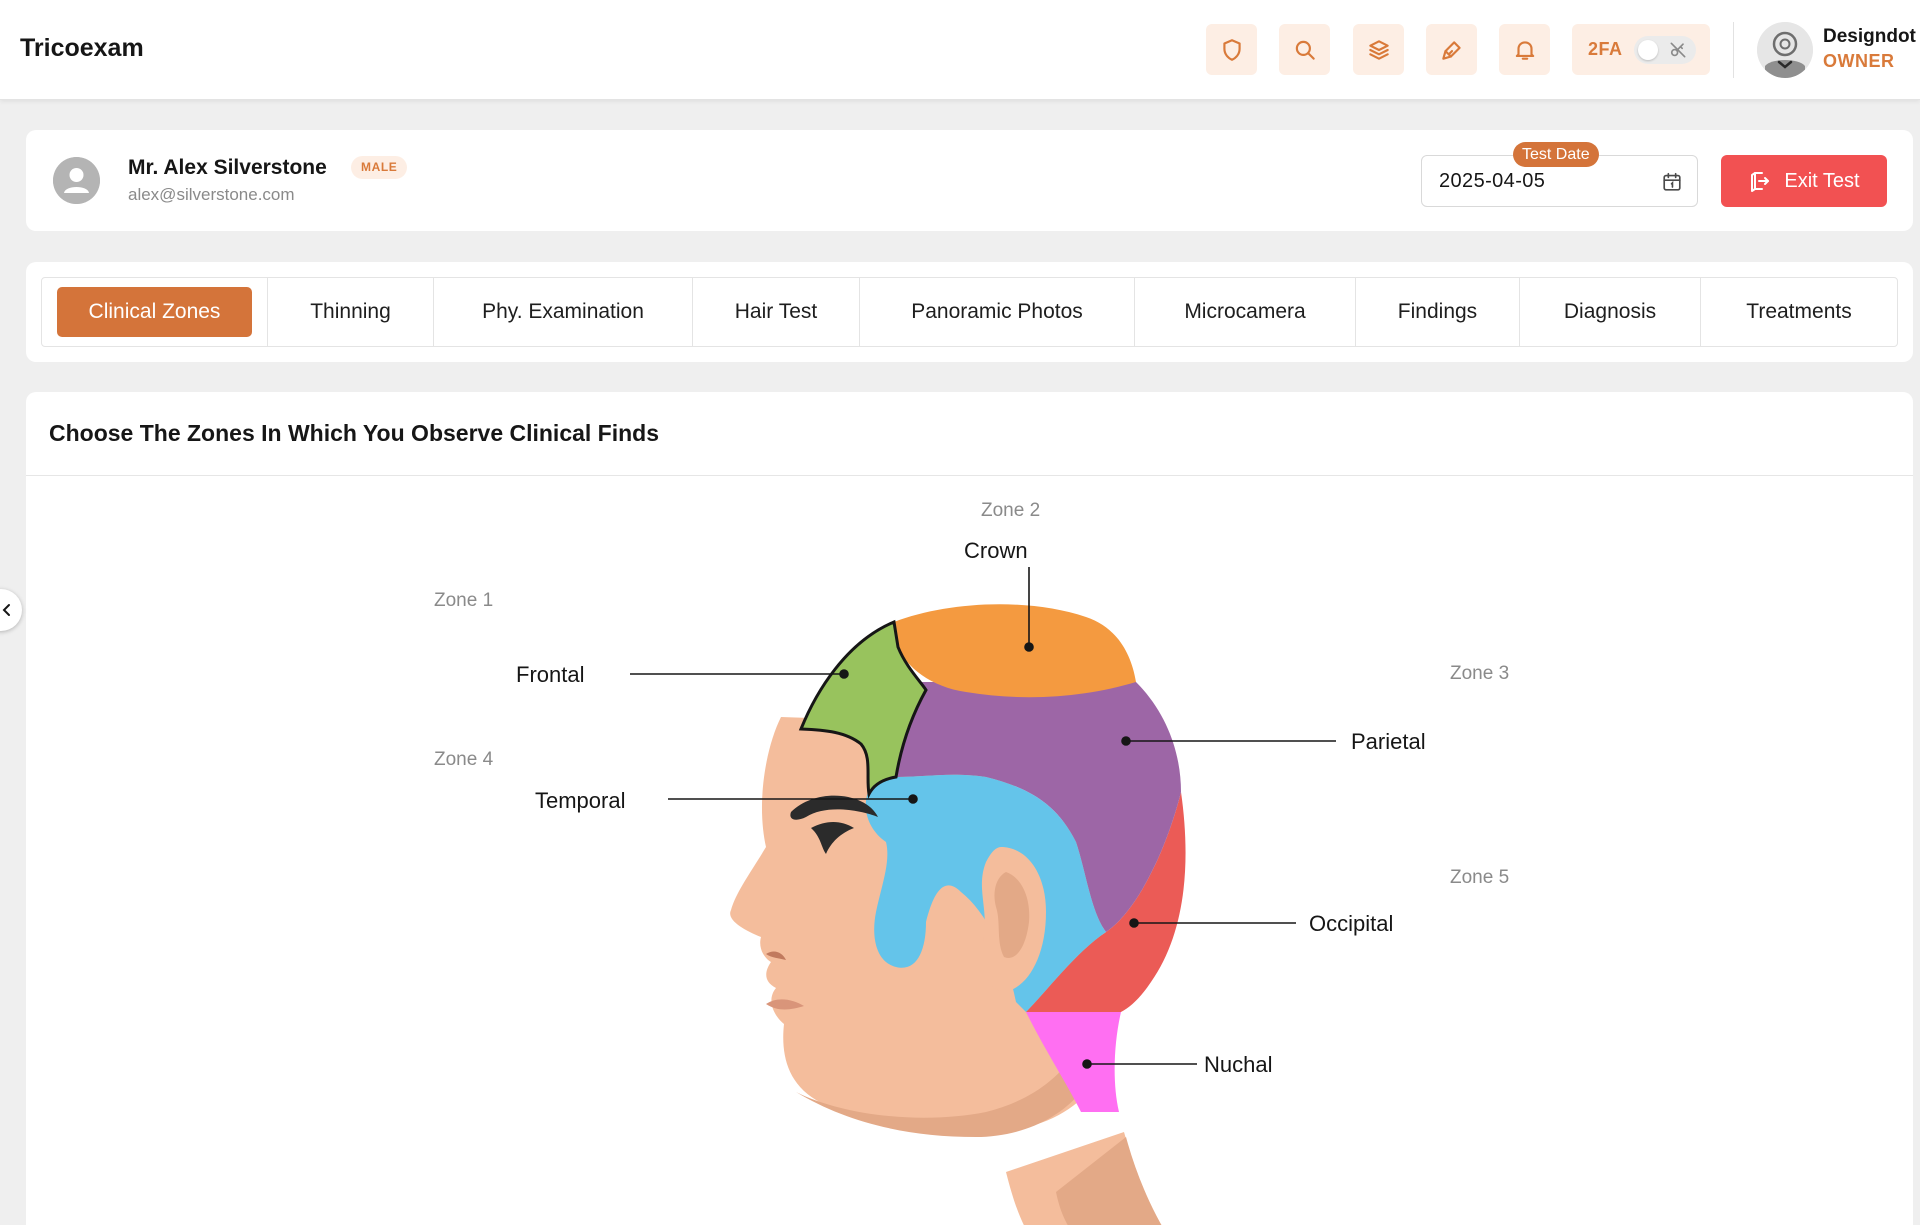 This screenshot has width=1920, height=1225. What do you see at coordinates (1479, 673) in the screenshot?
I see `zone-3-label: Zone 3` at bounding box center [1479, 673].